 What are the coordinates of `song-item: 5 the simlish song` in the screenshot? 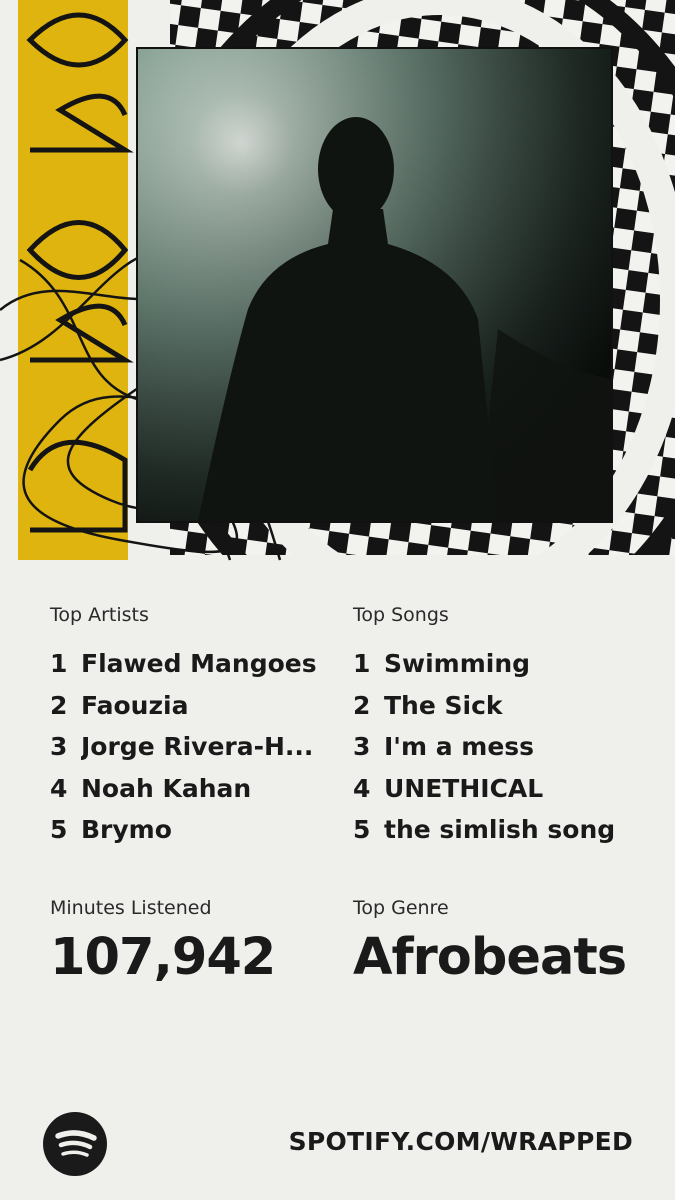 It's located at (503, 830).